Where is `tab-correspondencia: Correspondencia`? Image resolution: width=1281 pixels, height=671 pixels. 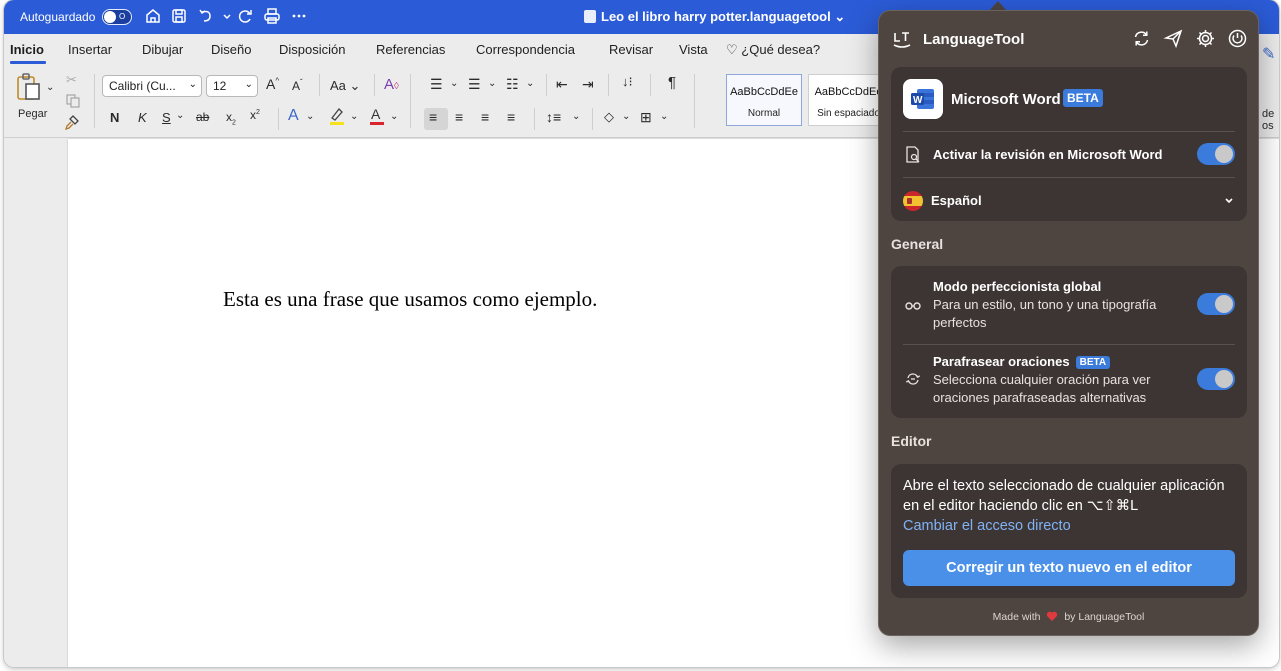
tab-correspondencia: Correspondencia is located at coordinates (525, 49).